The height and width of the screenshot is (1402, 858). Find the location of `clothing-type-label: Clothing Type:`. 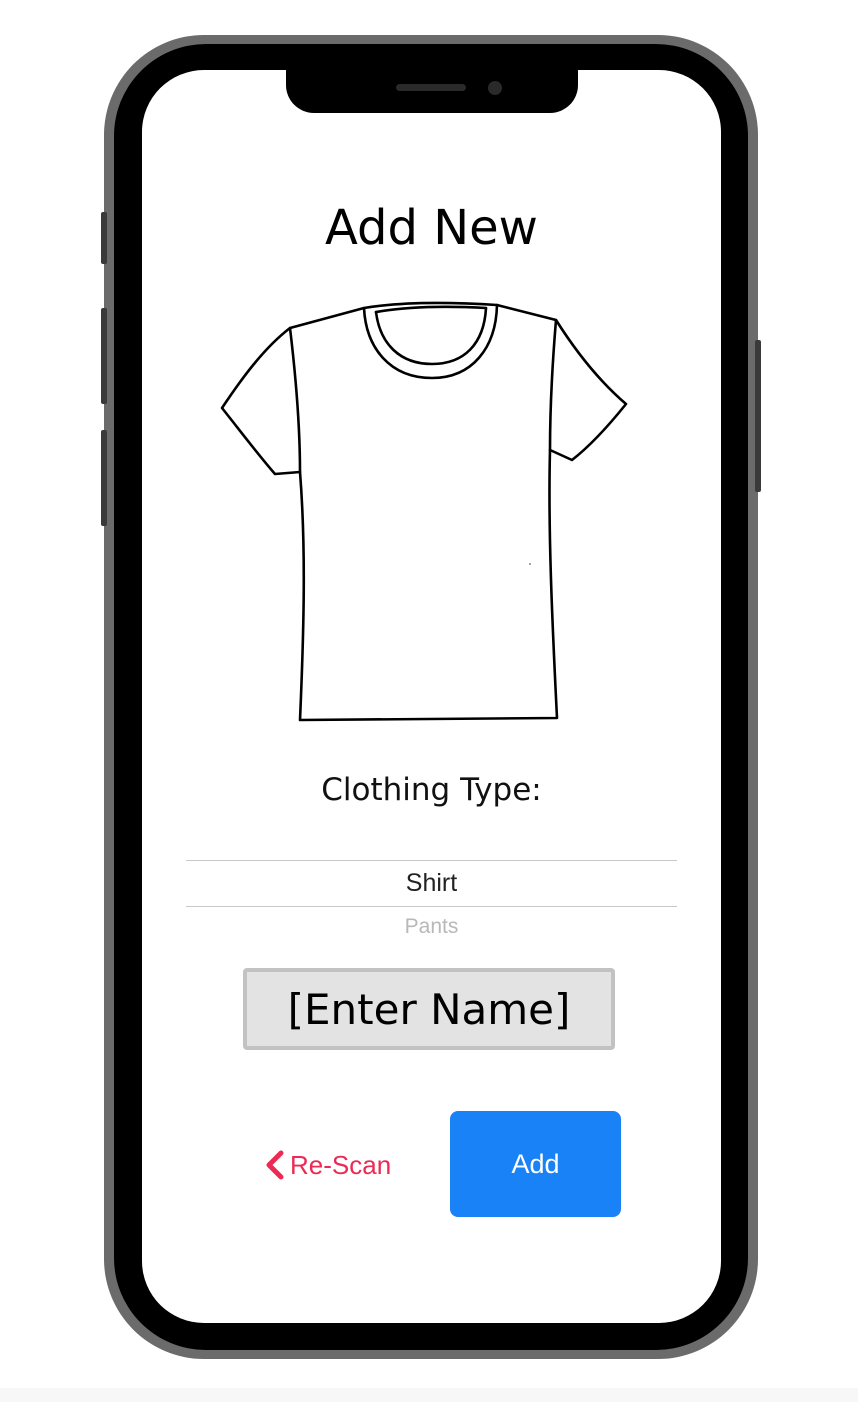

clothing-type-label: Clothing Type: is located at coordinates (431, 790).